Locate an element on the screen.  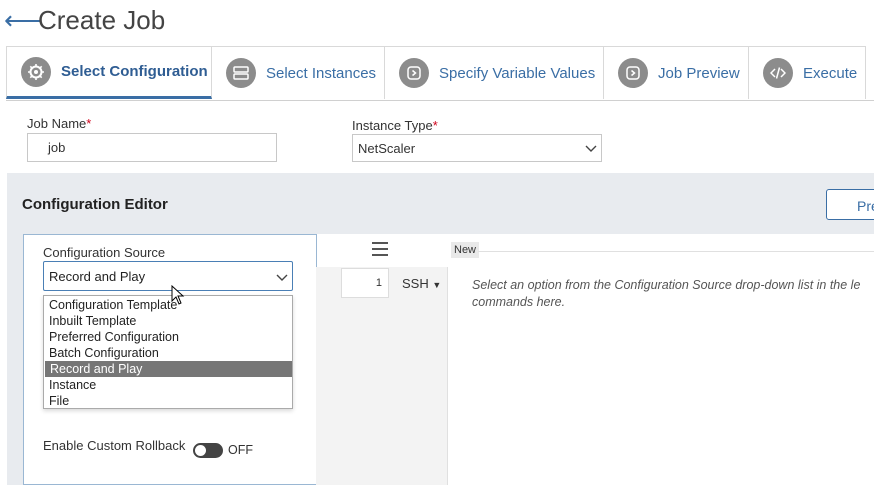
caret-down-icon: ▼ is located at coordinates (437, 285).